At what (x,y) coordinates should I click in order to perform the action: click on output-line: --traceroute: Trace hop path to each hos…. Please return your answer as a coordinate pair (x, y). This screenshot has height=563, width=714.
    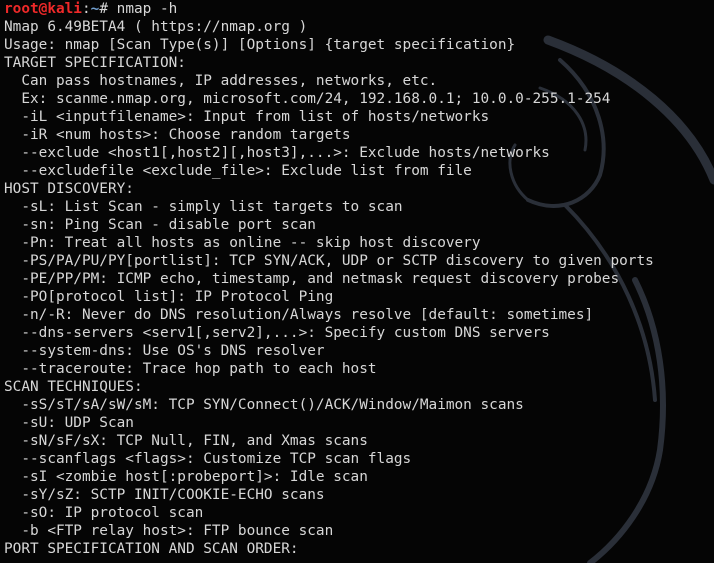
    Looking at the image, I should click on (190, 369).